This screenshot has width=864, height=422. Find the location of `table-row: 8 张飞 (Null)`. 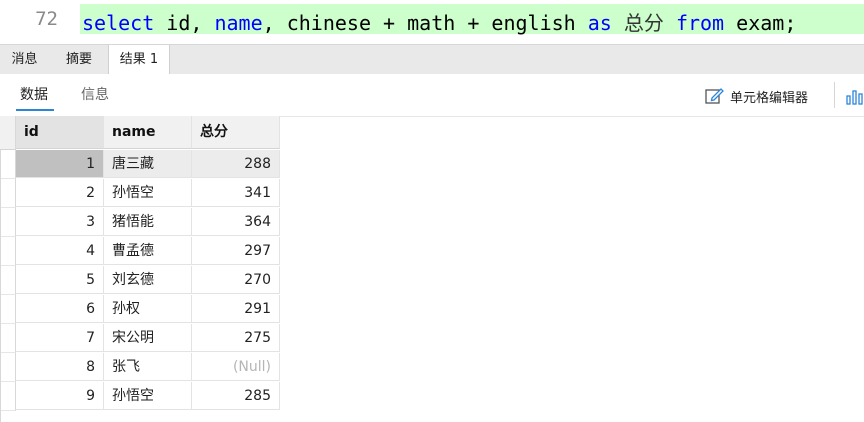

table-row: 8 张飞 (Null) is located at coordinates (140, 367).